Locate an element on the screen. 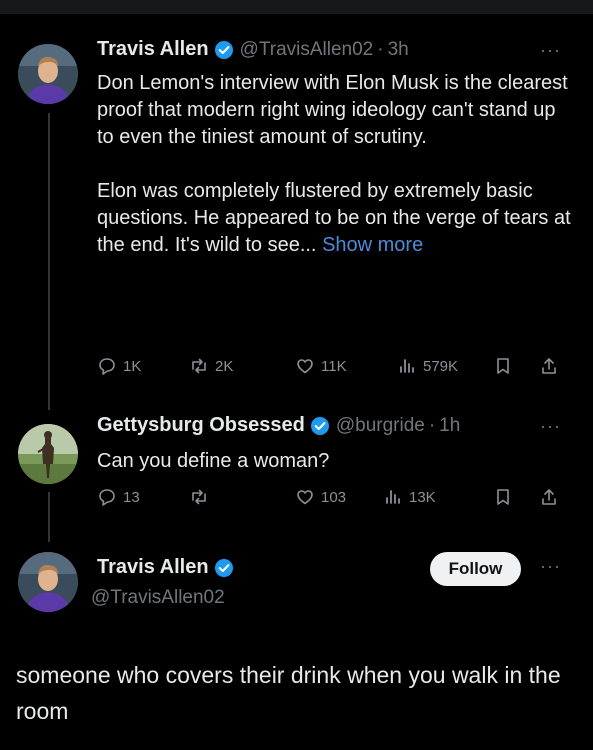  like-count: 11K is located at coordinates (334, 366).